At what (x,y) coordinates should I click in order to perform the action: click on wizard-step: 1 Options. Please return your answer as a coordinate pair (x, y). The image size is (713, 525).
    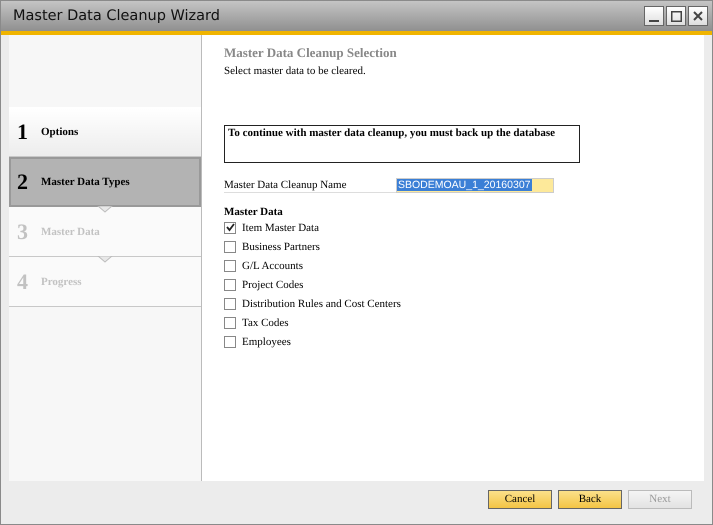
    Looking at the image, I should click on (105, 132).